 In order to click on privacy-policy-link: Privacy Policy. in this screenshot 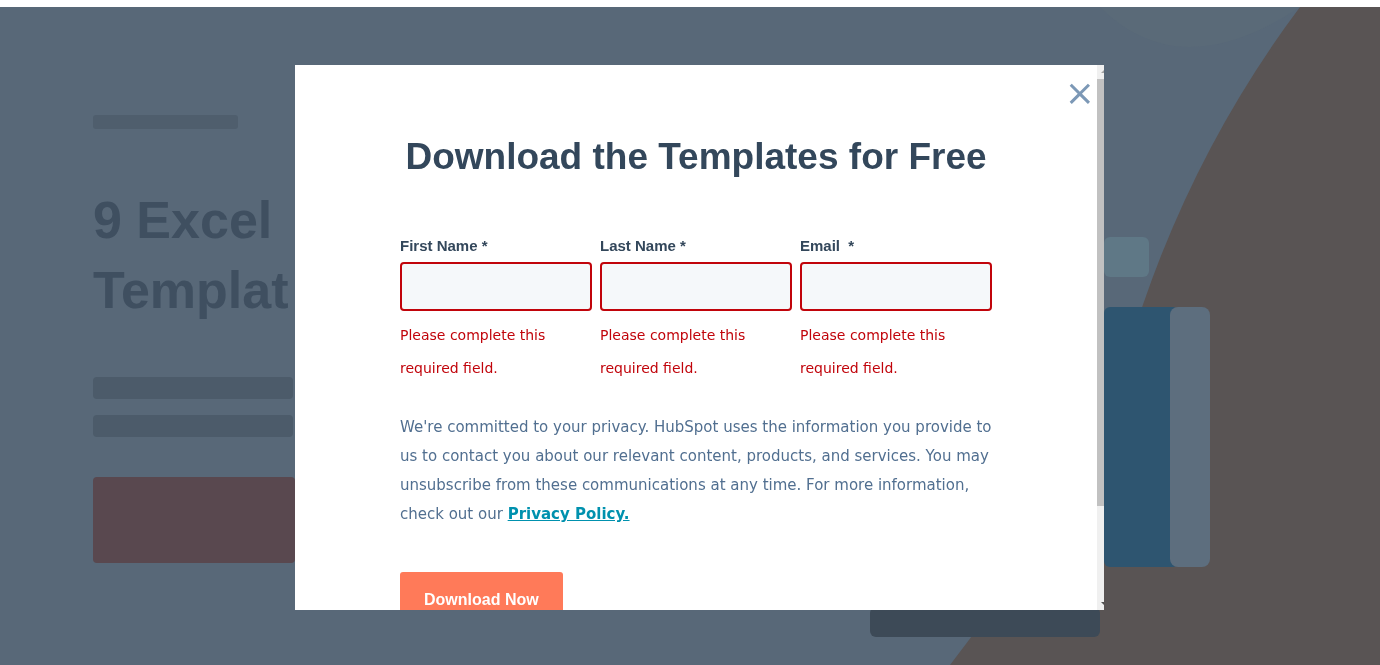, I will do `click(568, 514)`.